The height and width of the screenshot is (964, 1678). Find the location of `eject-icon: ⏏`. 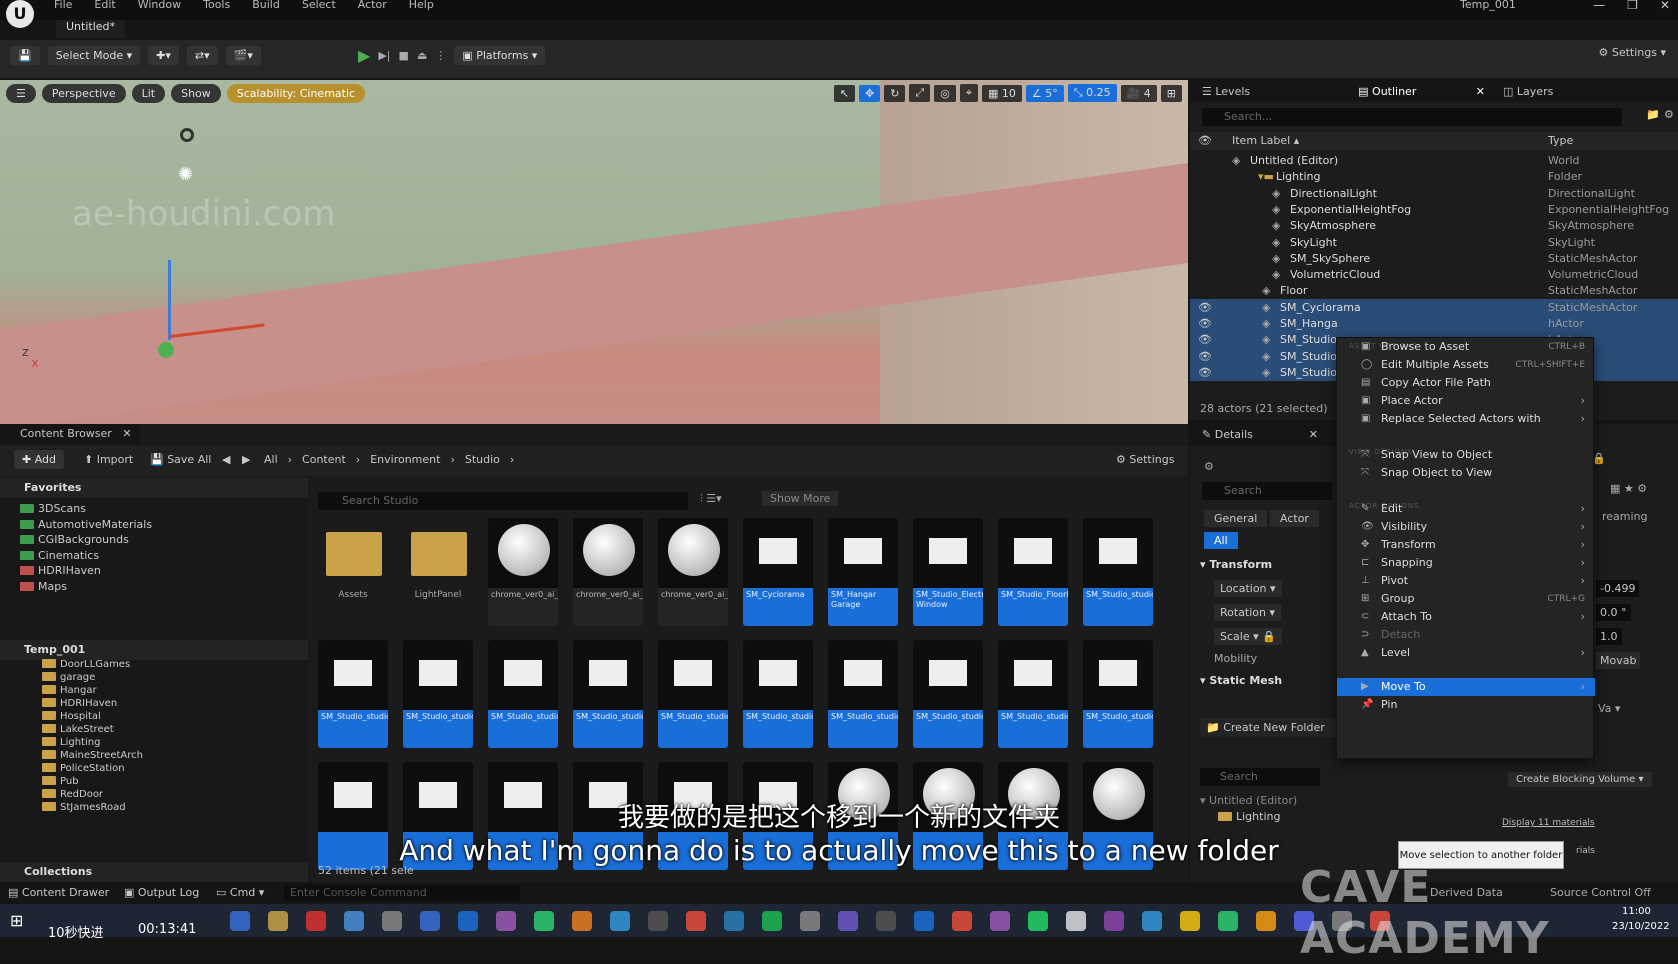

eject-icon: ⏏ is located at coordinates (422, 55).